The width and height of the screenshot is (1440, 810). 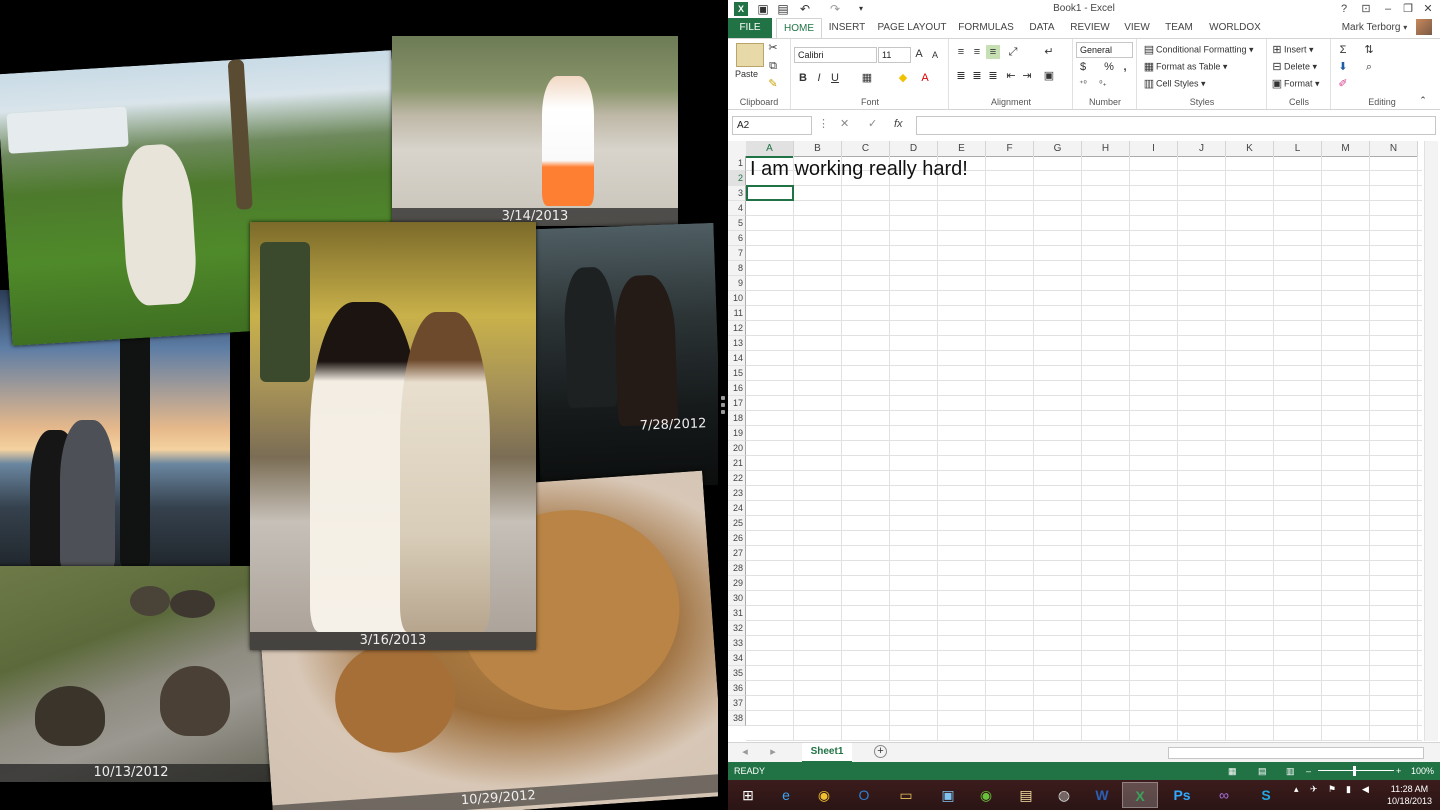 I want to click on account-menu: Mark Terborg ▾, so click(x=1387, y=28).